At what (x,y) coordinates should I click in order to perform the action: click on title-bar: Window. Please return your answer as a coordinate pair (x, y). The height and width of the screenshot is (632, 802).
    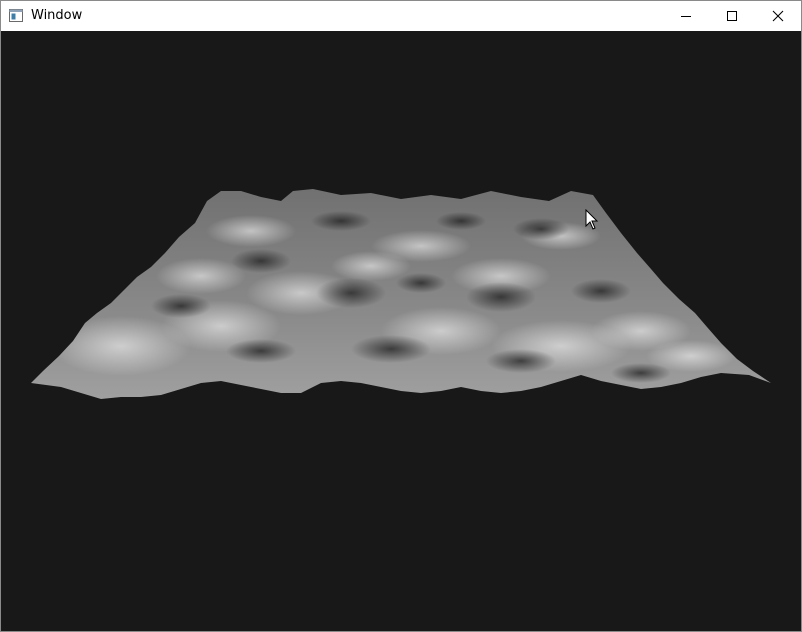
    Looking at the image, I should click on (401, 16).